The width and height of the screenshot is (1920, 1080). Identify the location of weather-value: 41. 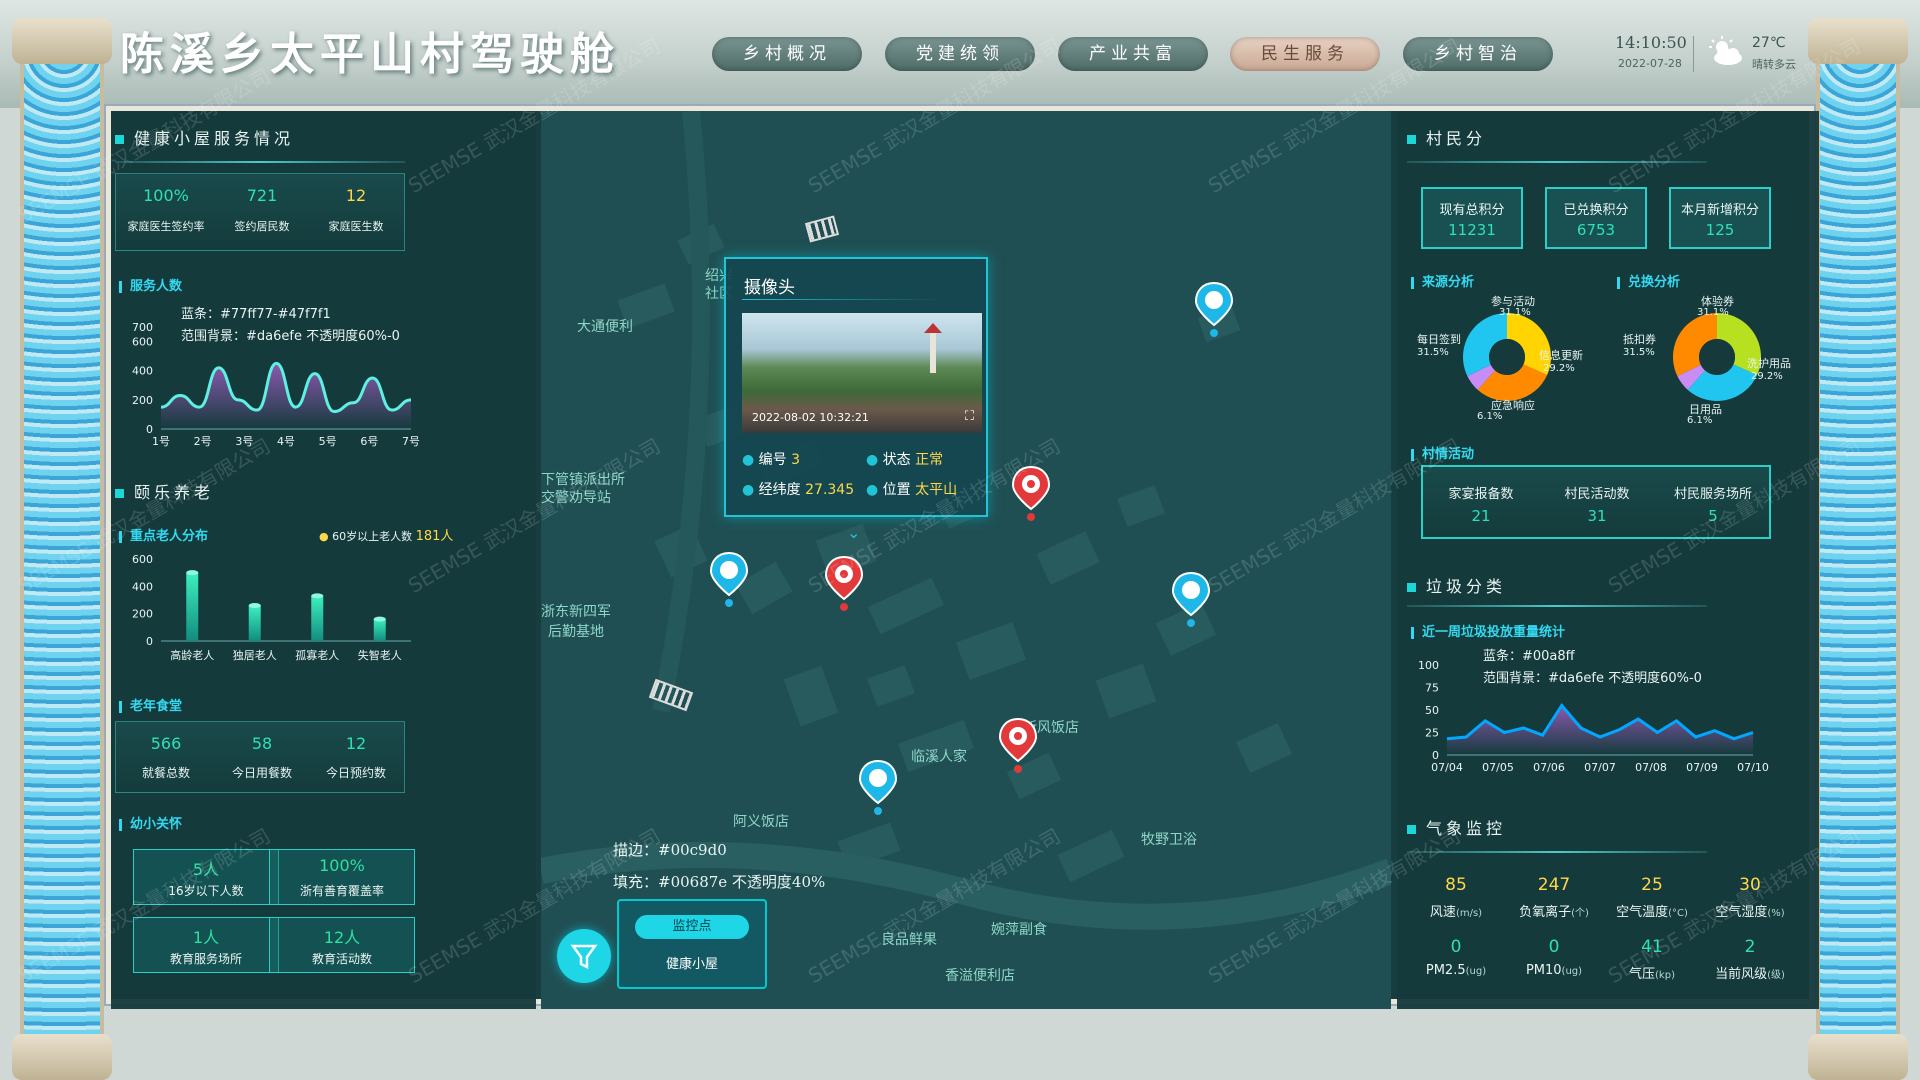
(1652, 947).